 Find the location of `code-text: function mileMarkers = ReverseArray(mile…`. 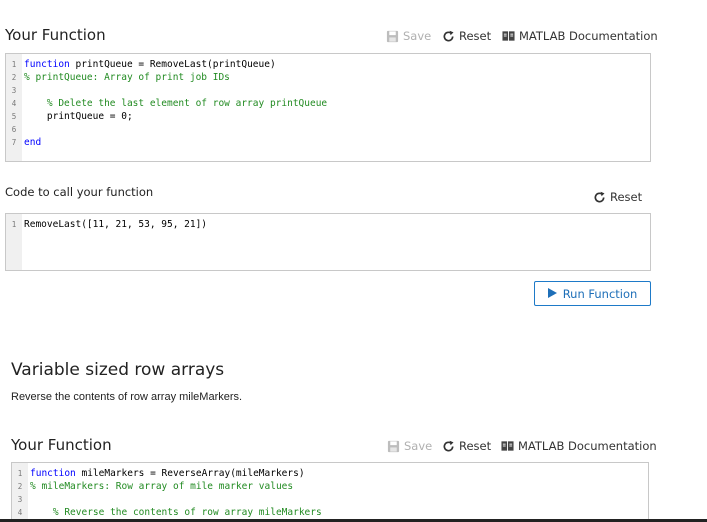

code-text: function mileMarkers = ReverseArray(mile… is located at coordinates (166, 473).